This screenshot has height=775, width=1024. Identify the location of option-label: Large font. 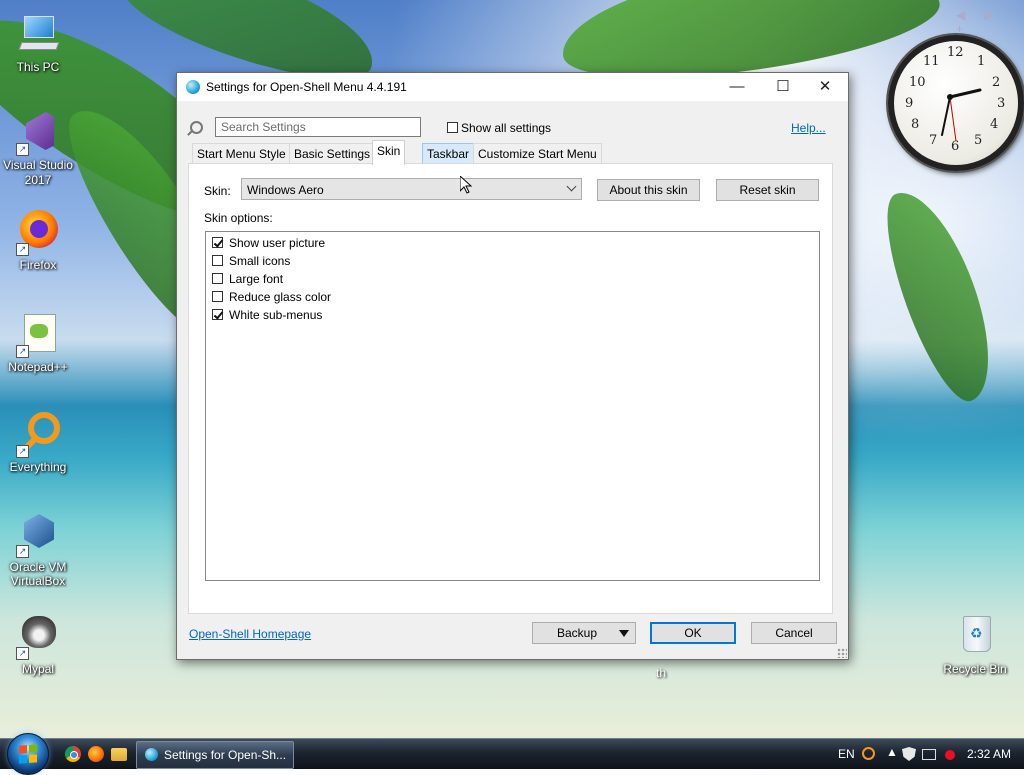
(256, 278).